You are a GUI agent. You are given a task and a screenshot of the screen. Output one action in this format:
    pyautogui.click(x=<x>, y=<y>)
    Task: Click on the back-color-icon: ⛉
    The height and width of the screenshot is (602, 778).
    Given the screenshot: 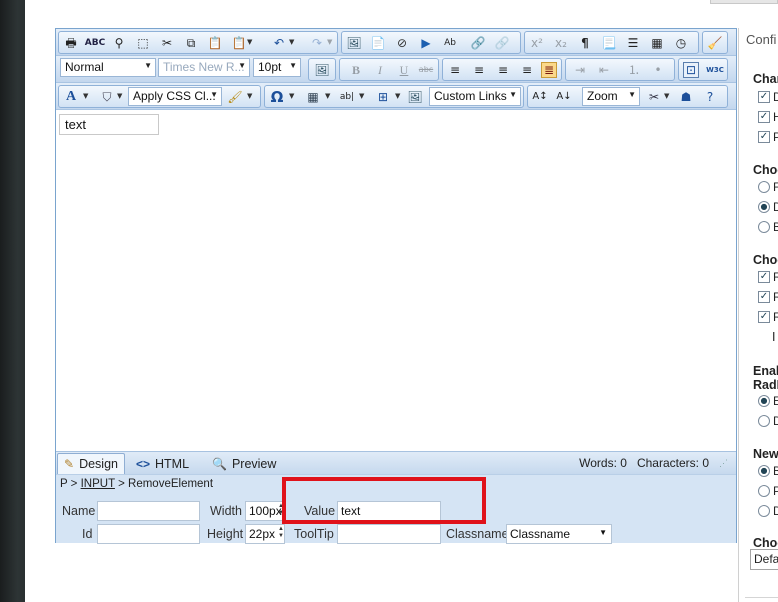 What is the action you would take?
    pyautogui.click(x=107, y=97)
    